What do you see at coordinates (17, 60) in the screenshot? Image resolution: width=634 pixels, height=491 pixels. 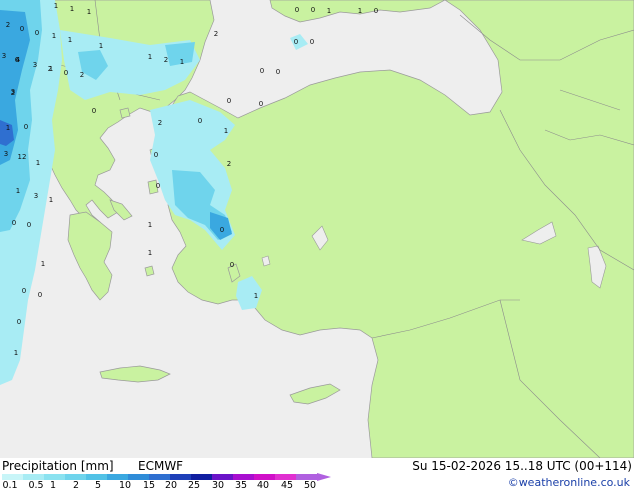 I see `precip-value-label: 6` at bounding box center [17, 60].